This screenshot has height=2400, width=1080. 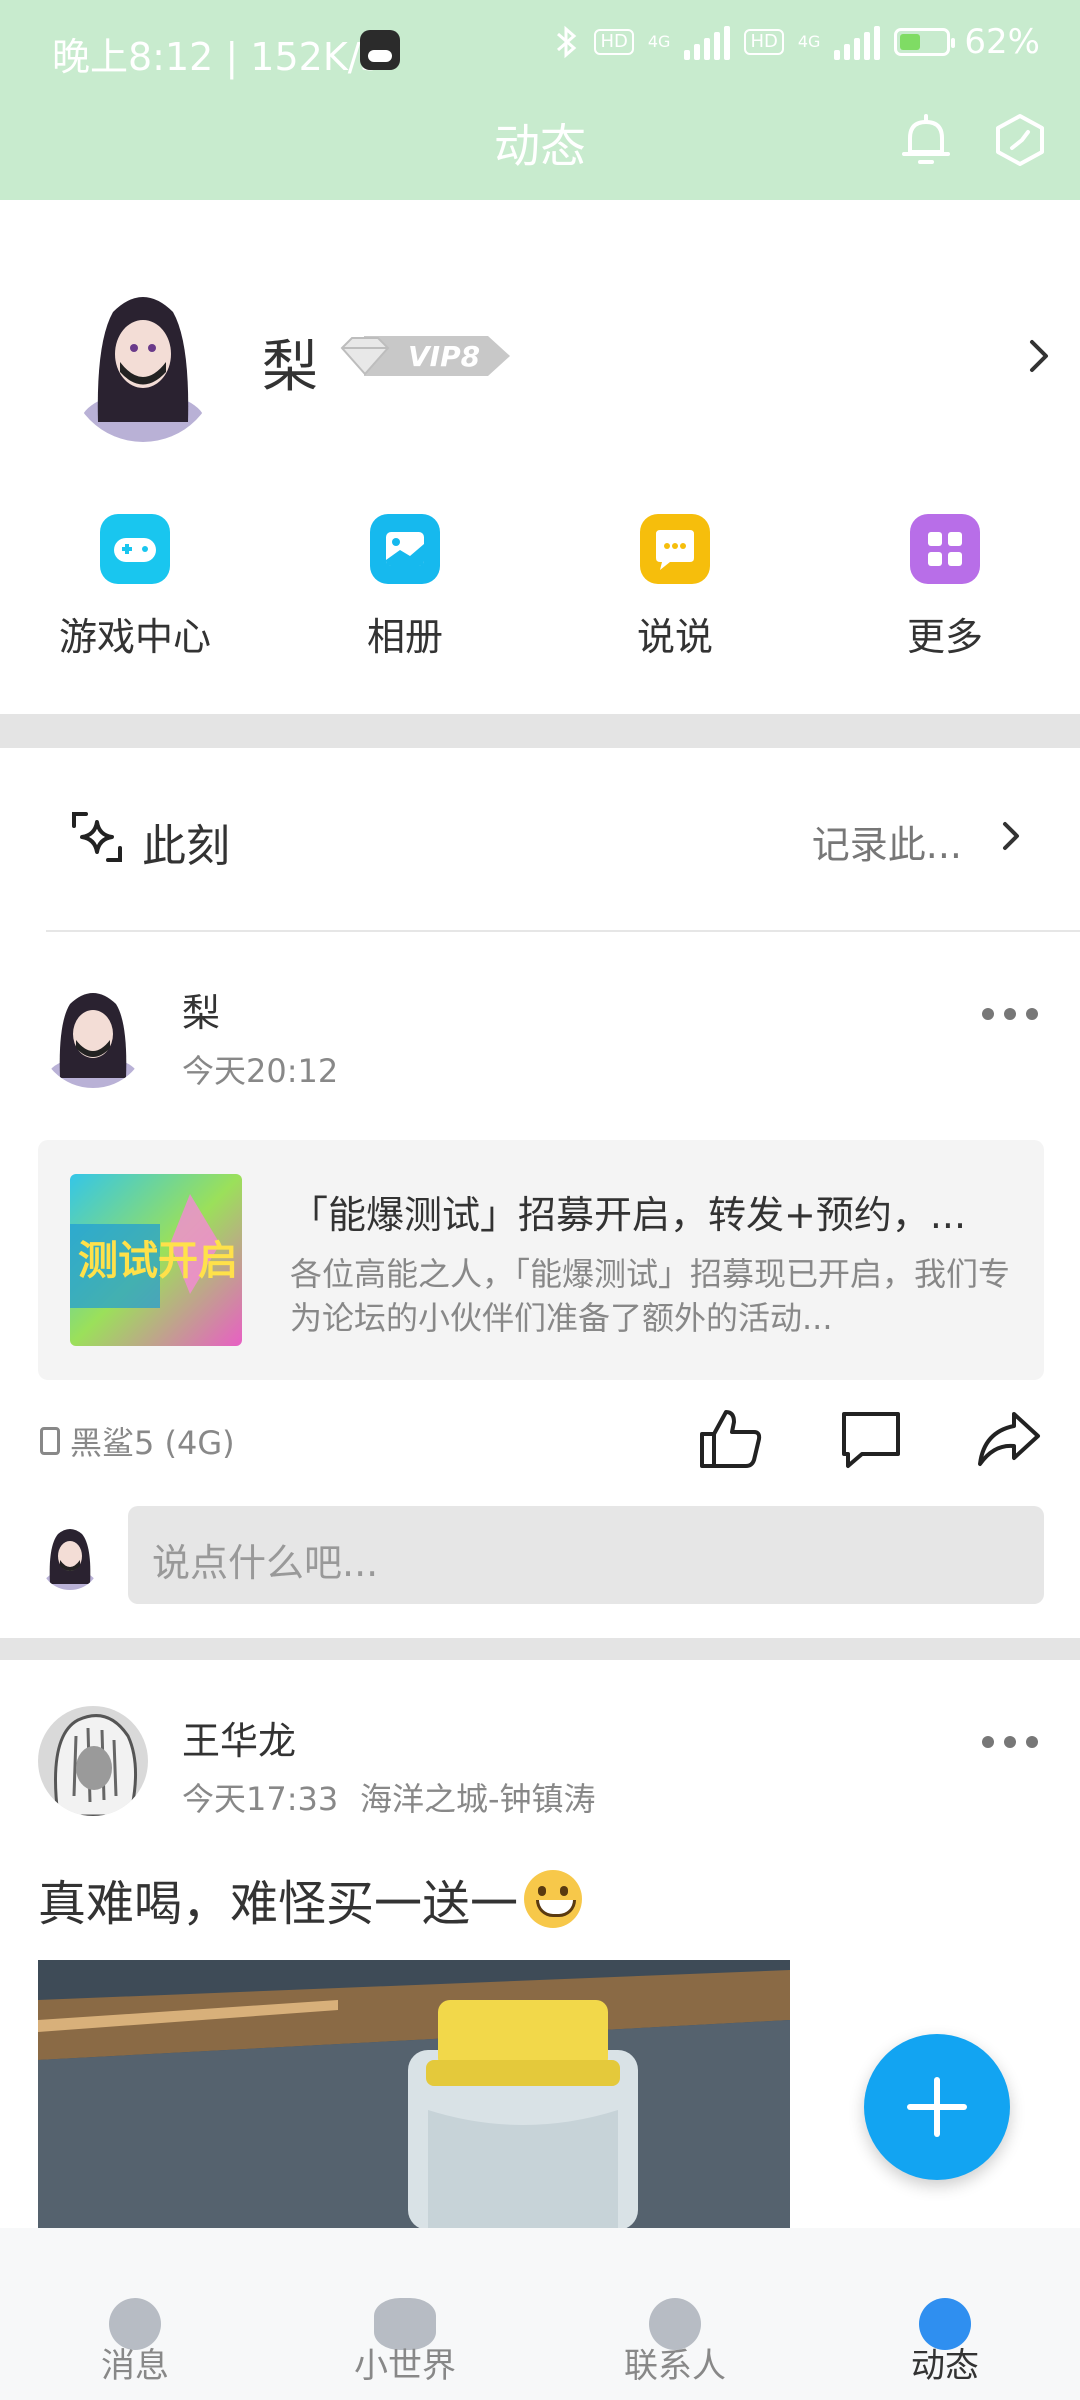 What do you see at coordinates (414, 2095) in the screenshot?
I see `post-photo` at bounding box center [414, 2095].